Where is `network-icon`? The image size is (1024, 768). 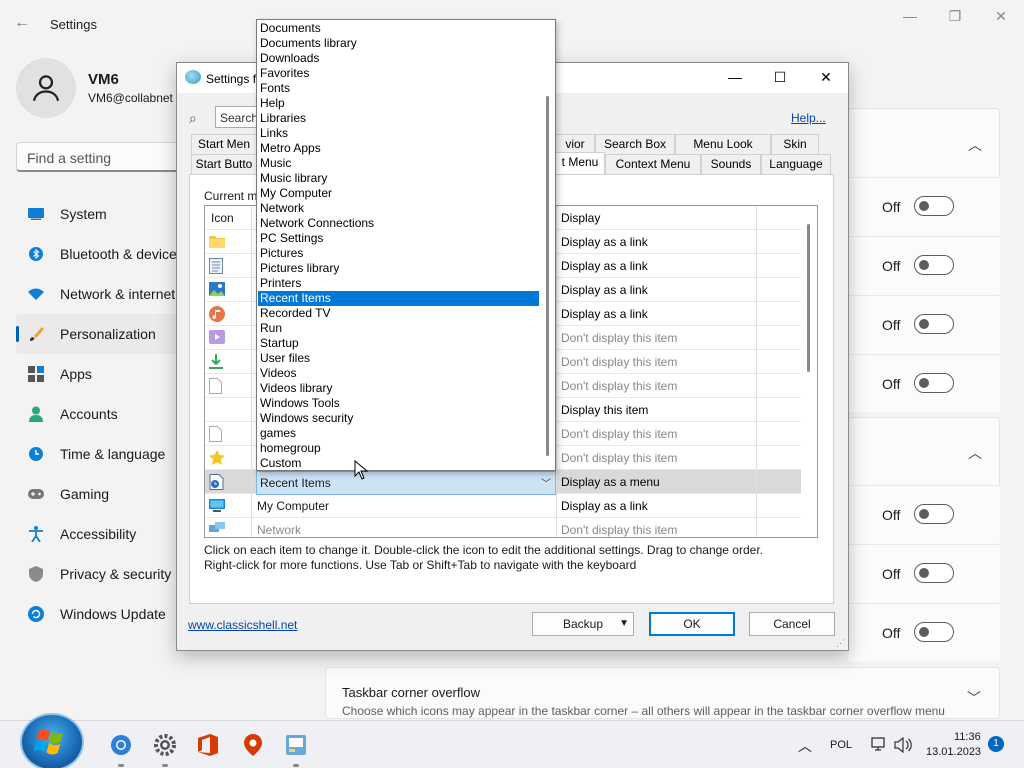 network-icon is located at coordinates (217, 529).